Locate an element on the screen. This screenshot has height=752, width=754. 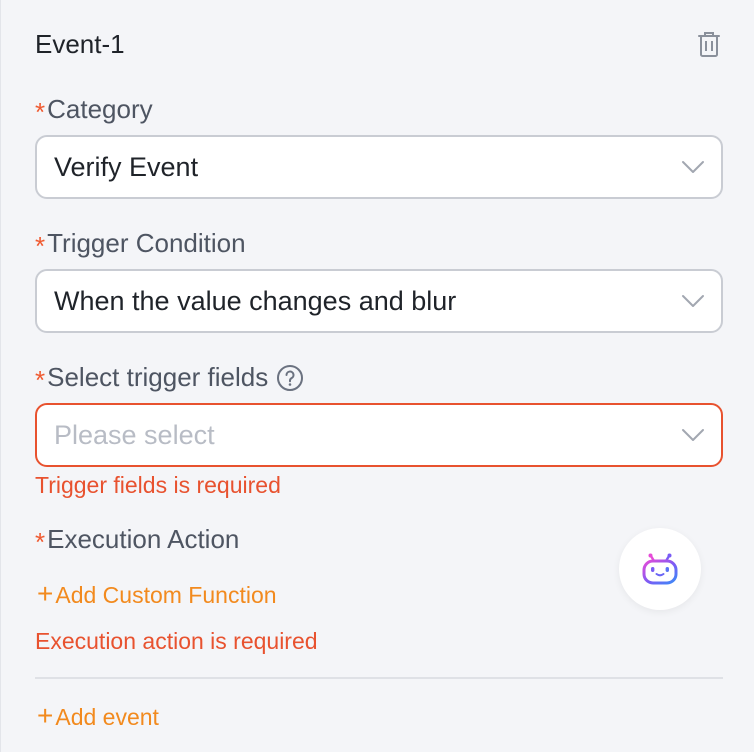
ai-assistant-button is located at coordinates (660, 569).